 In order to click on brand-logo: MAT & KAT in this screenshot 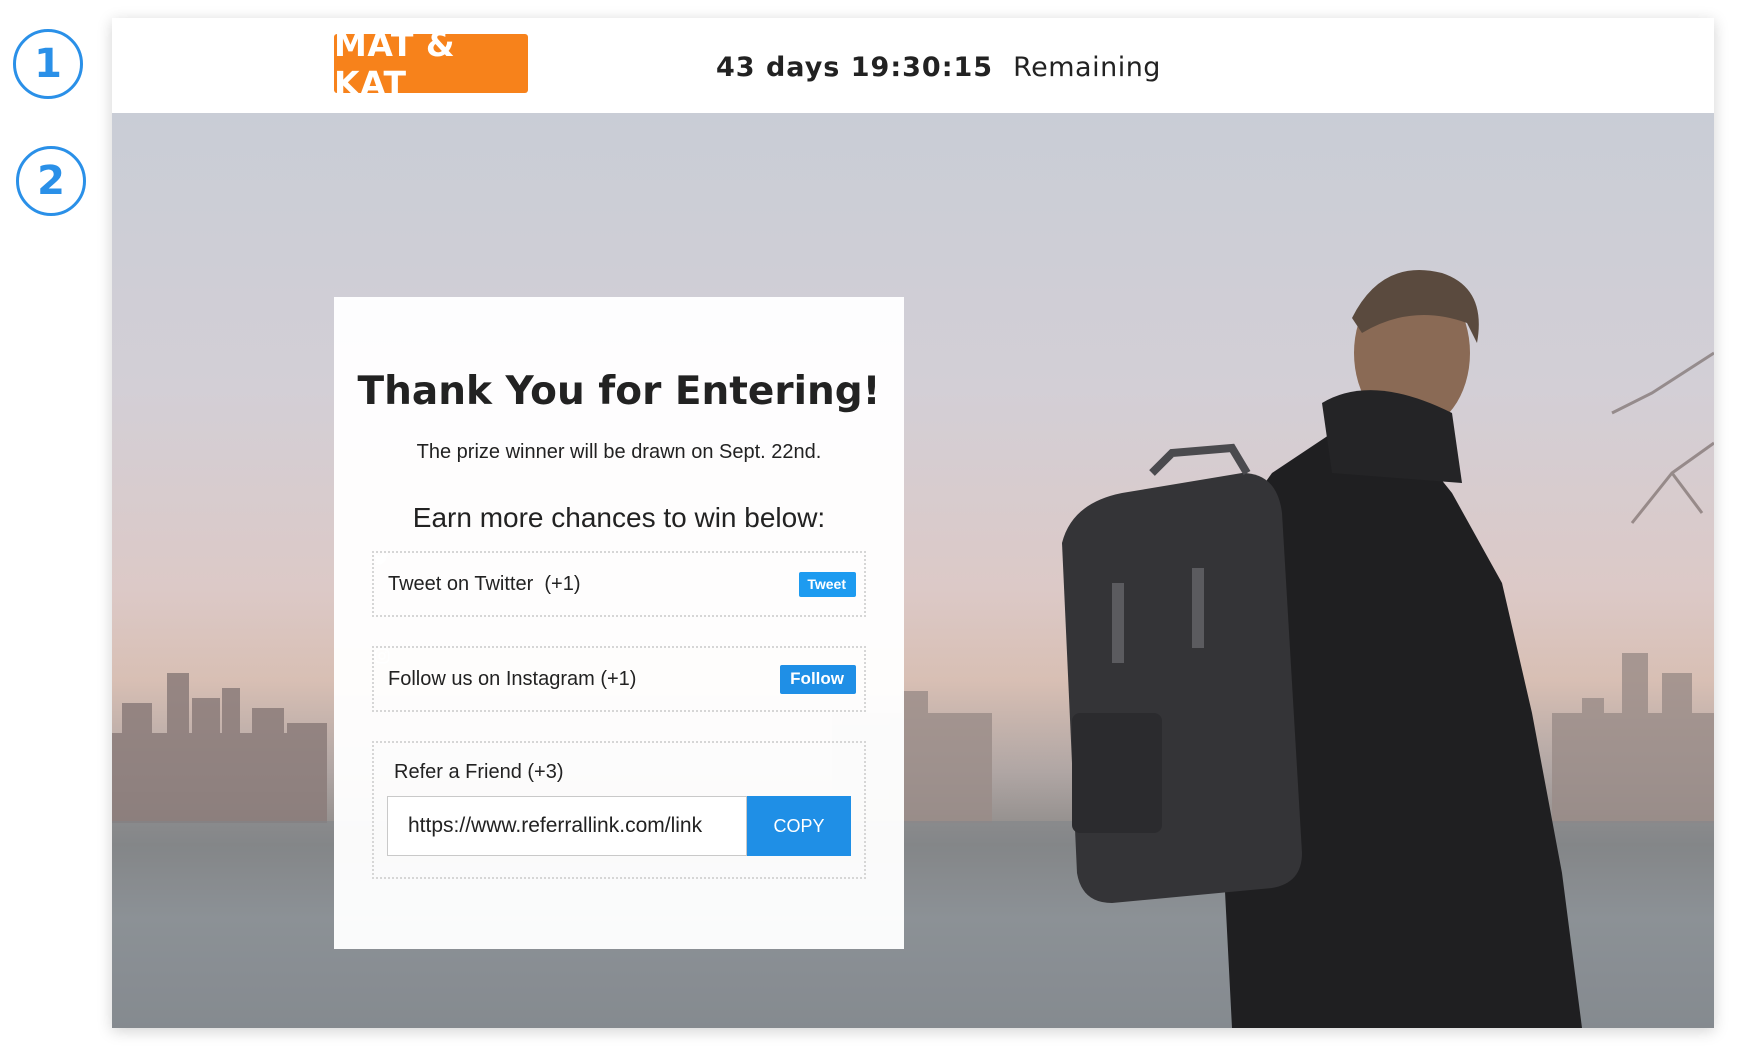, I will do `click(431, 64)`.